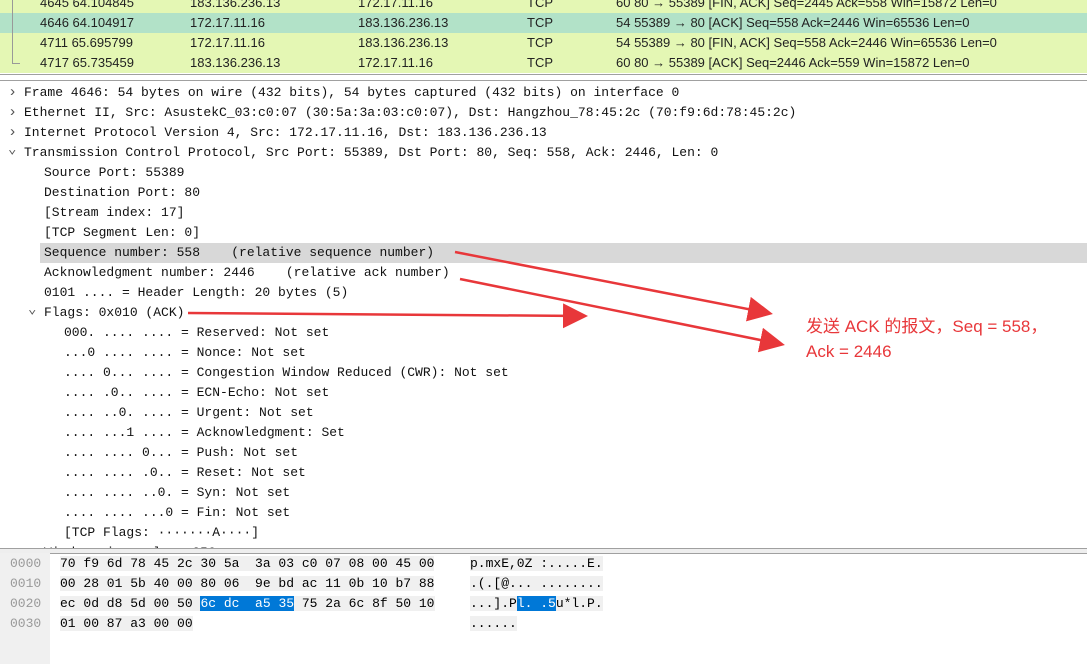 The image size is (1087, 664). Describe the element at coordinates (387, 316) in the screenshot. I see `arrow-flags` at that location.